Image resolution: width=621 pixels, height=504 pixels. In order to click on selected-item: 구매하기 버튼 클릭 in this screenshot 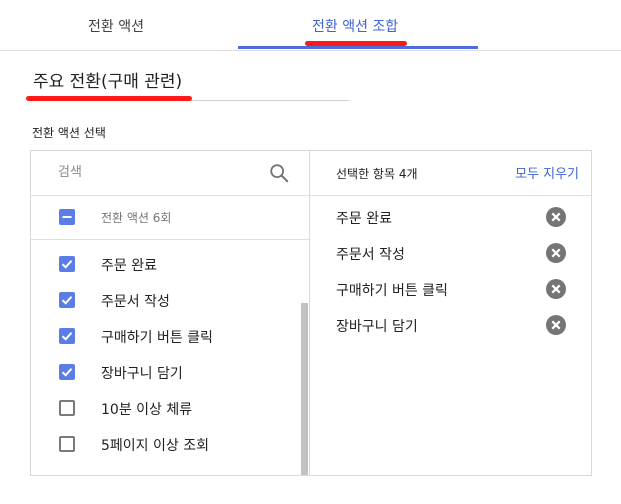, I will do `click(450, 289)`.